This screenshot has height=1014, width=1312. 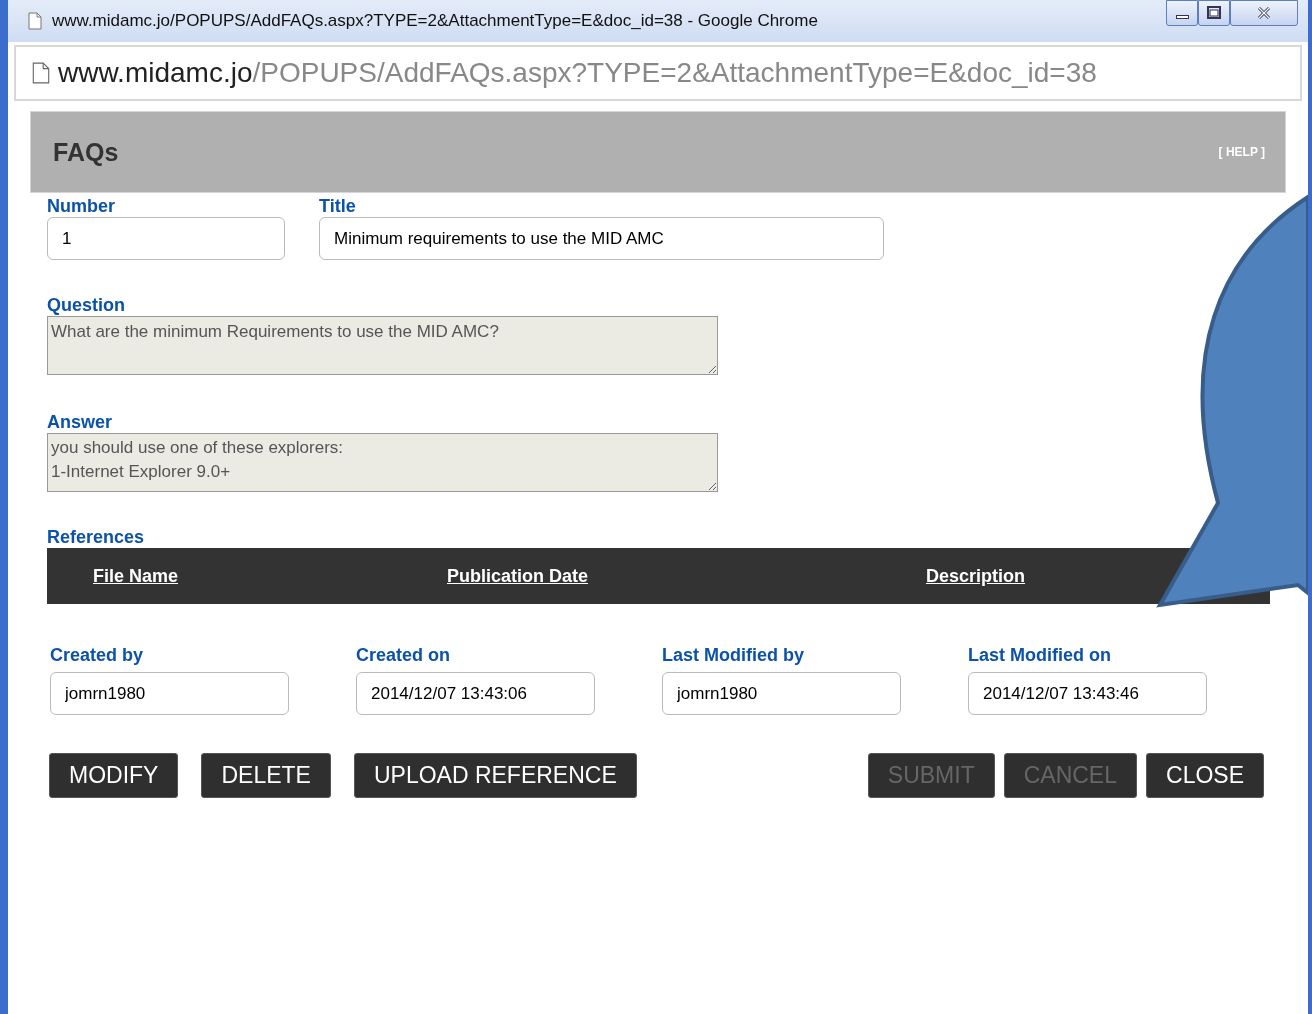 I want to click on page-title: FAQs, so click(x=86, y=152).